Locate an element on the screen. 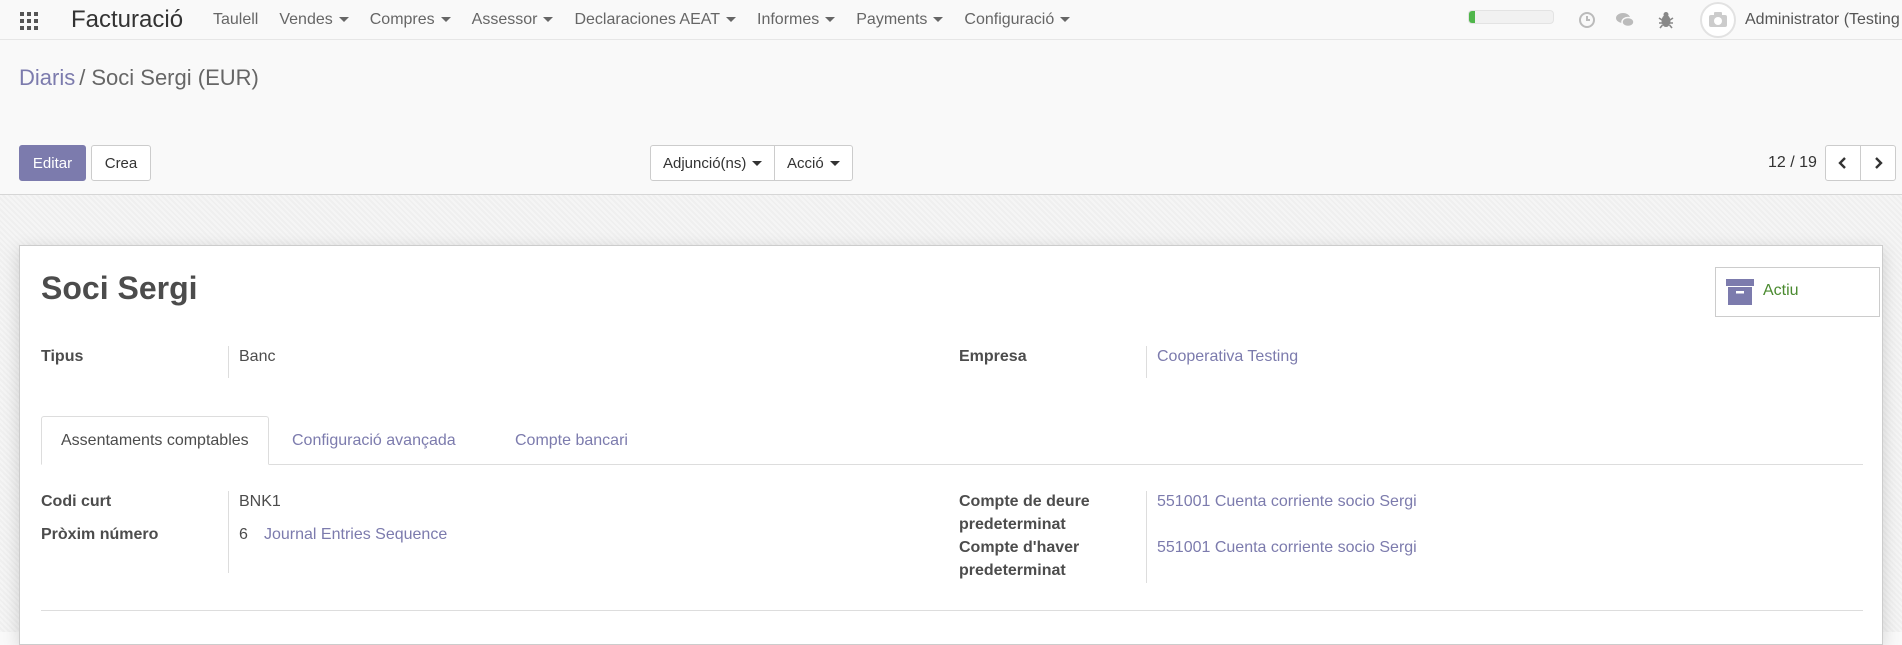 The height and width of the screenshot is (645, 1902). chevron-left-icon is located at coordinates (1842, 163).